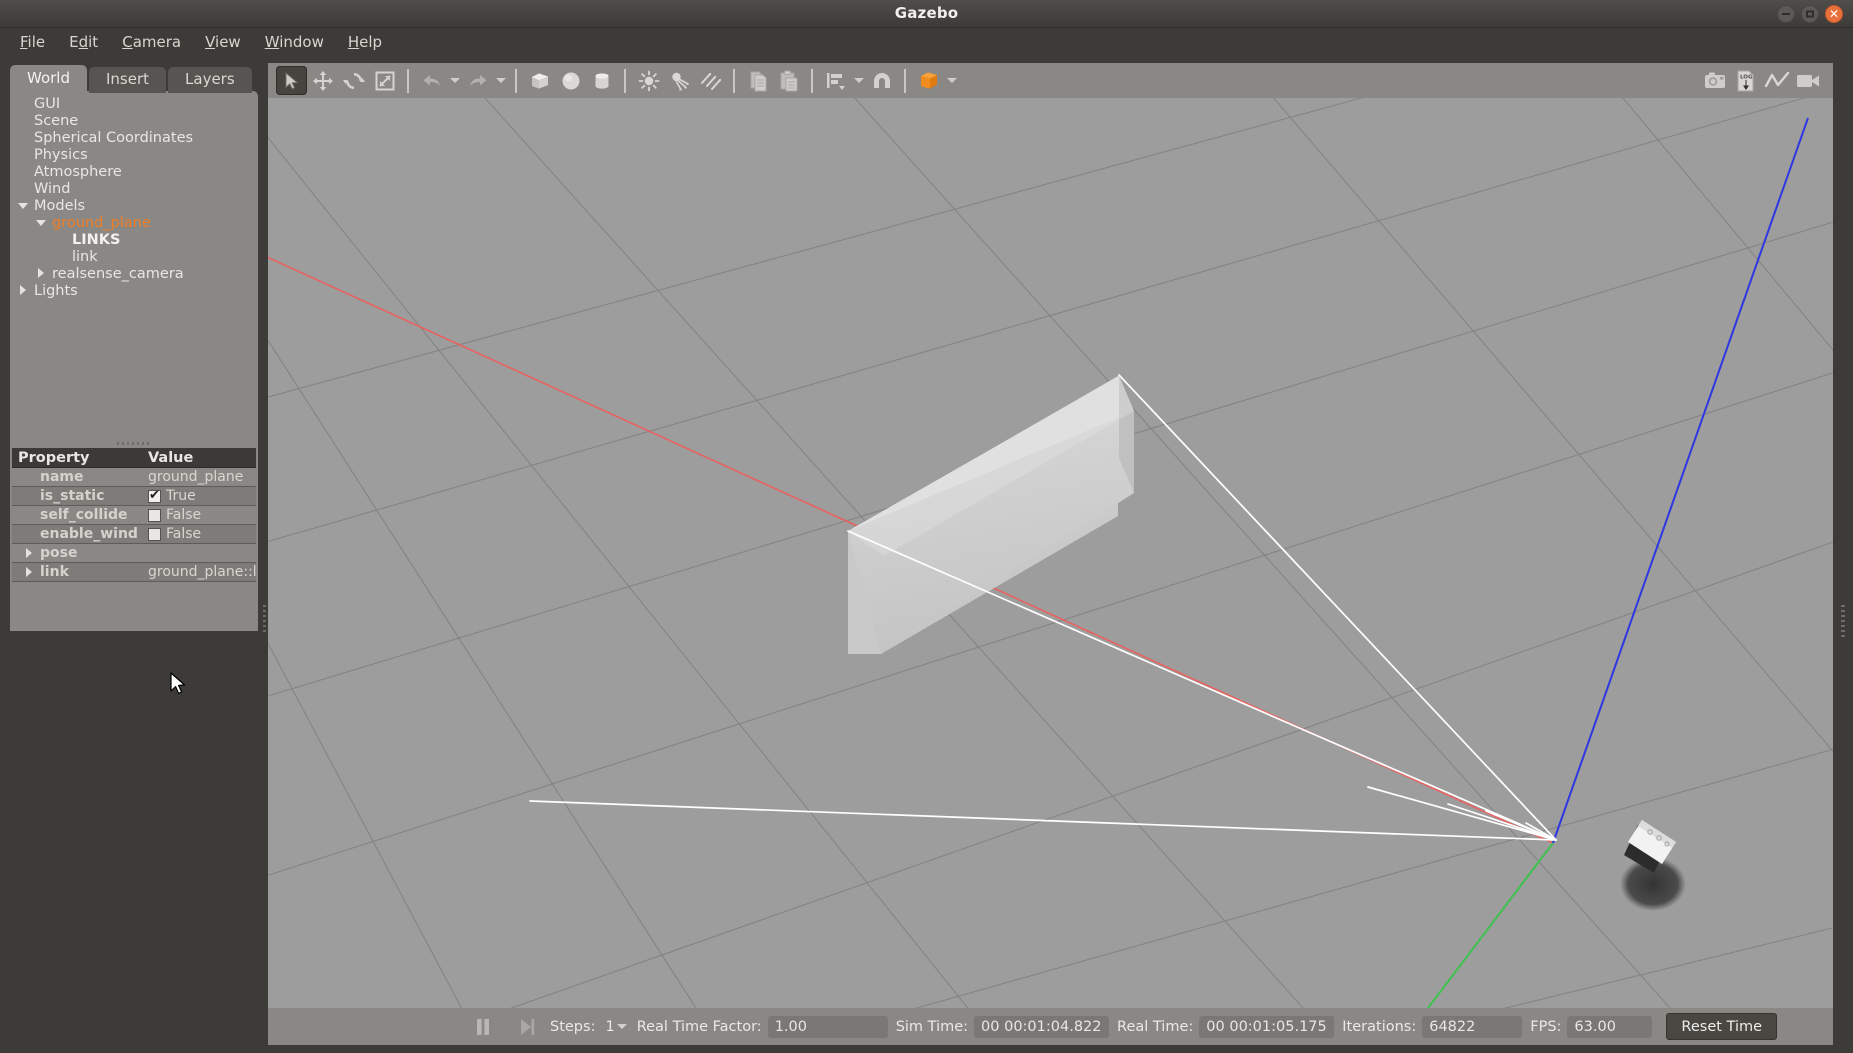 The height and width of the screenshot is (1053, 1853). I want to click on menu-file: File, so click(32, 42).